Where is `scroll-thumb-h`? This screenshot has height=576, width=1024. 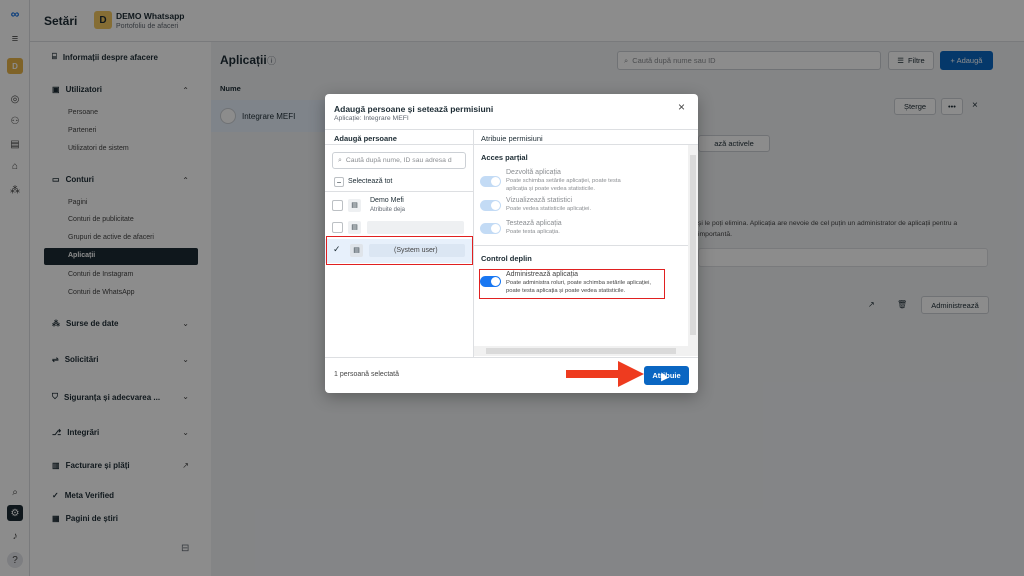
scroll-thumb-h is located at coordinates (581, 351).